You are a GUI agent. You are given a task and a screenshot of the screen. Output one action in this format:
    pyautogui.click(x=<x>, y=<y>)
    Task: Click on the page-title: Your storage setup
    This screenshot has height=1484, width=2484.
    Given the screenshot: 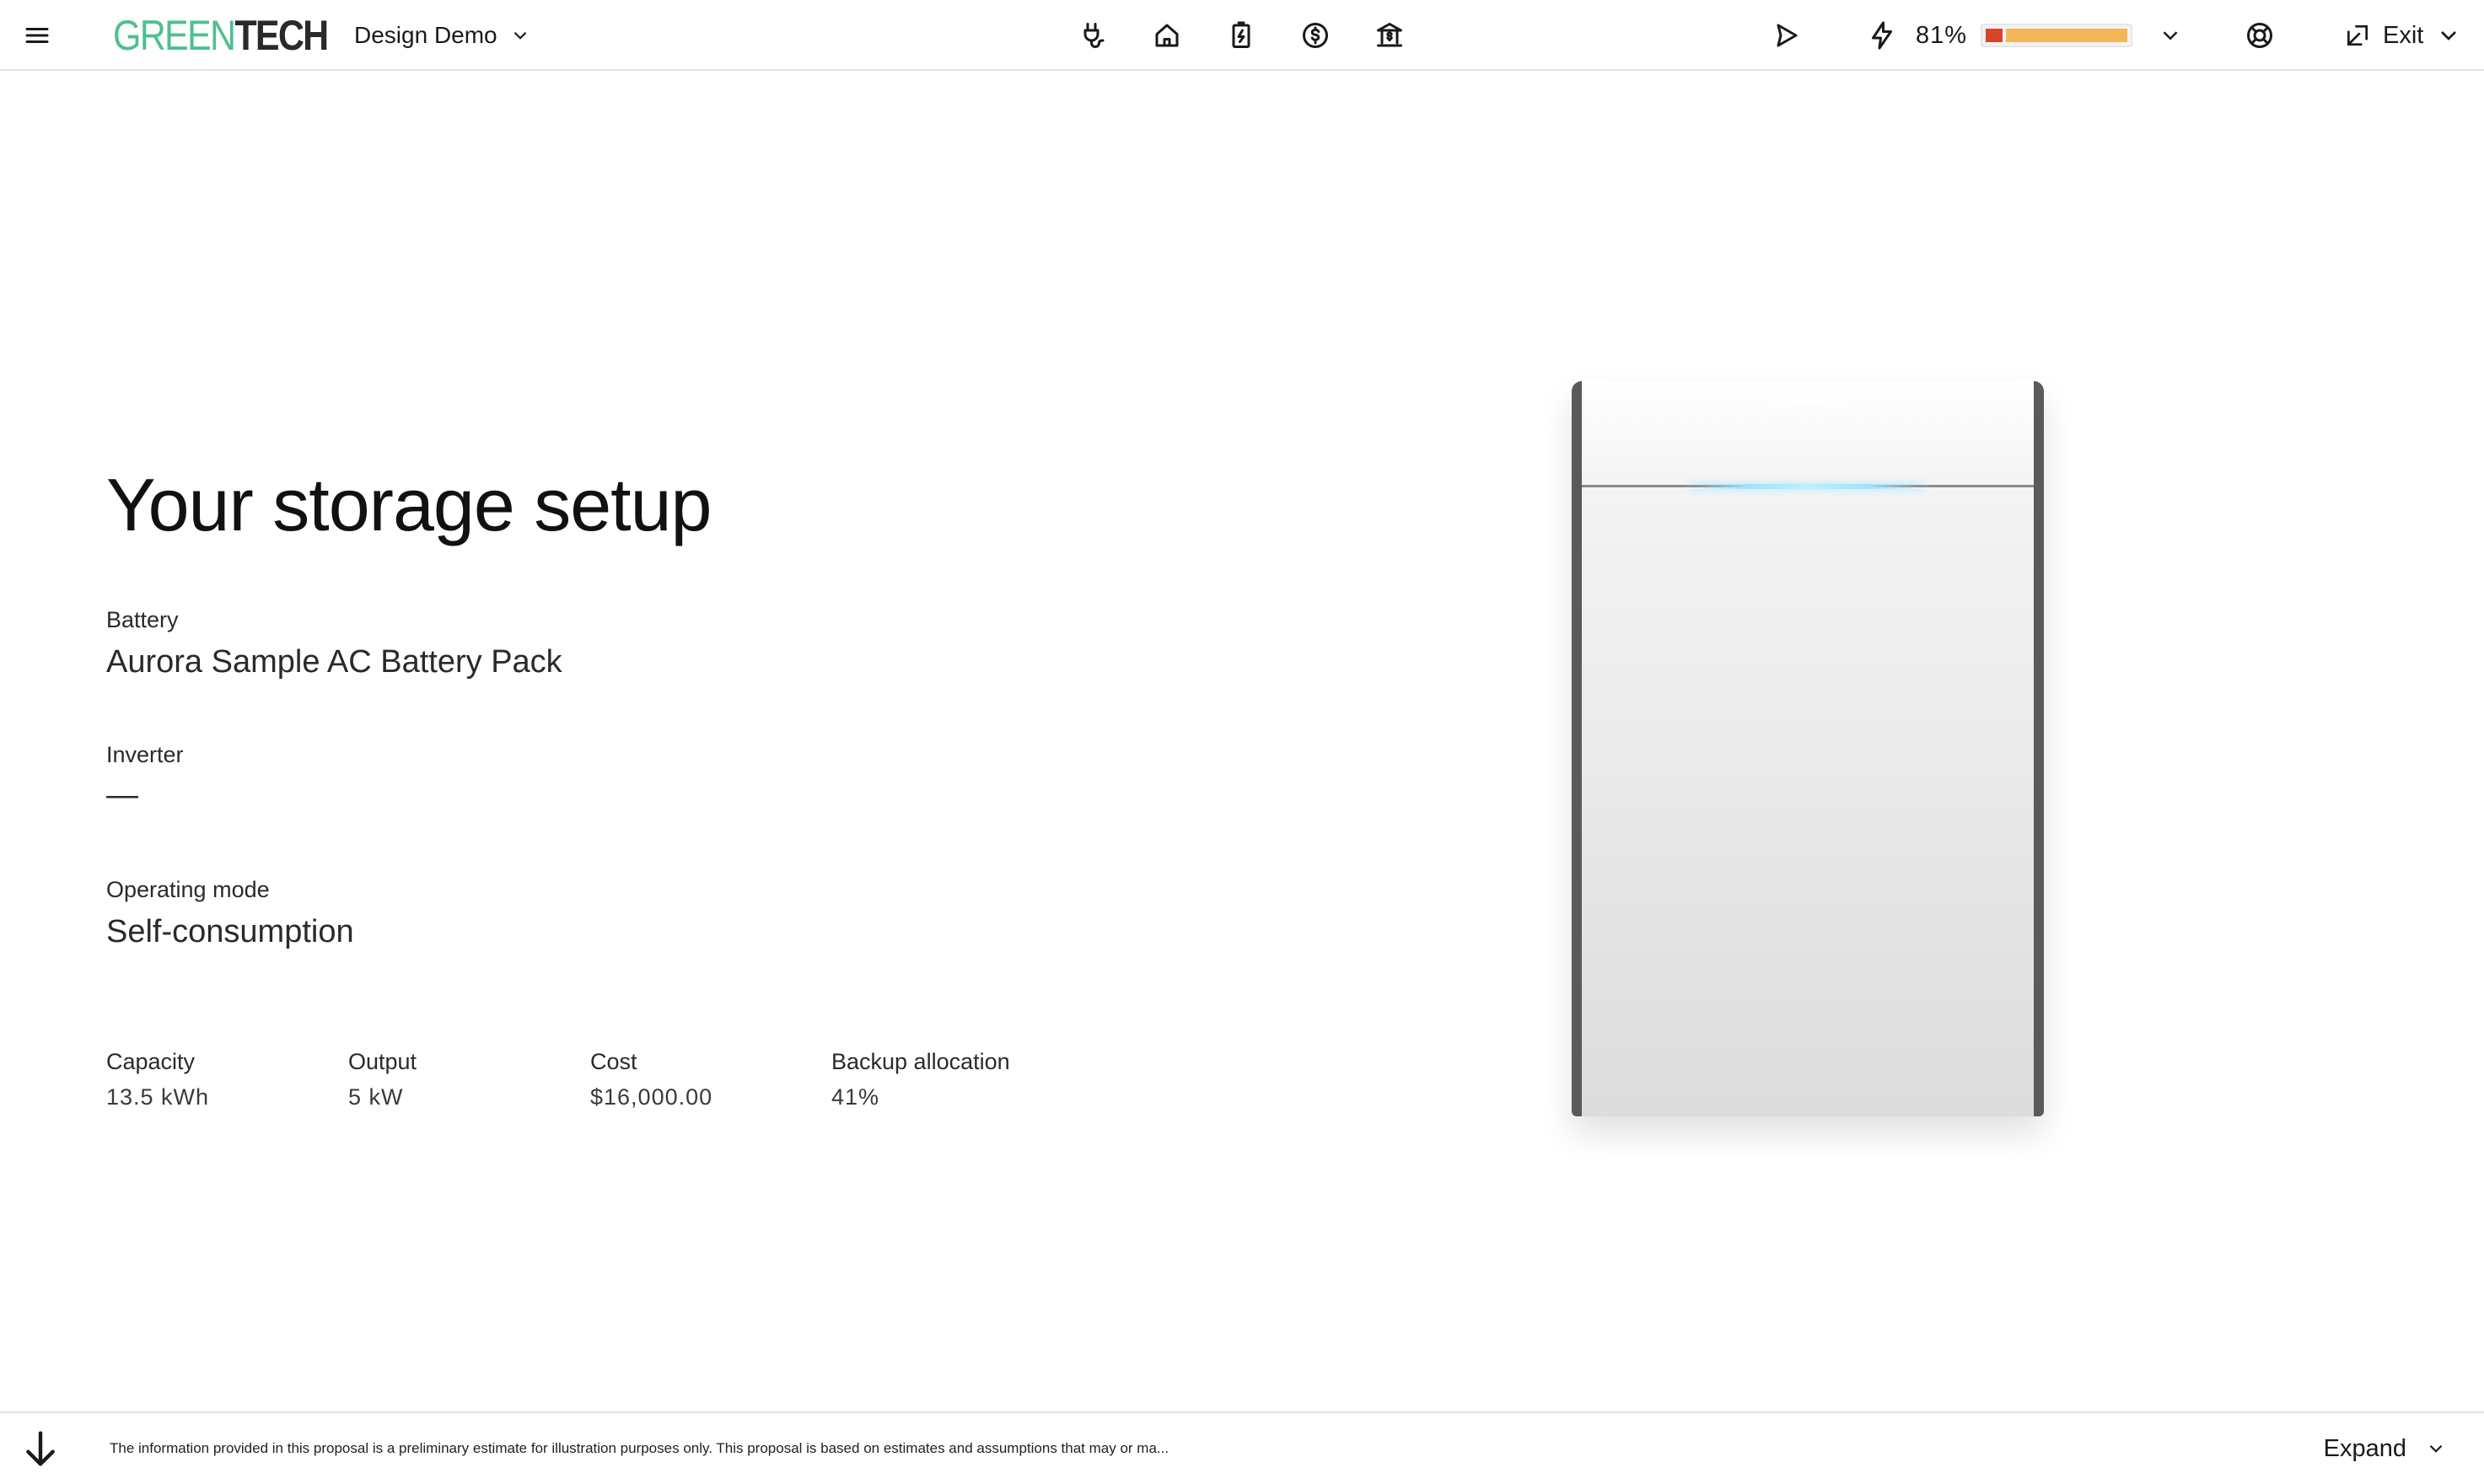 What is the action you would take?
    pyautogui.click(x=409, y=504)
    